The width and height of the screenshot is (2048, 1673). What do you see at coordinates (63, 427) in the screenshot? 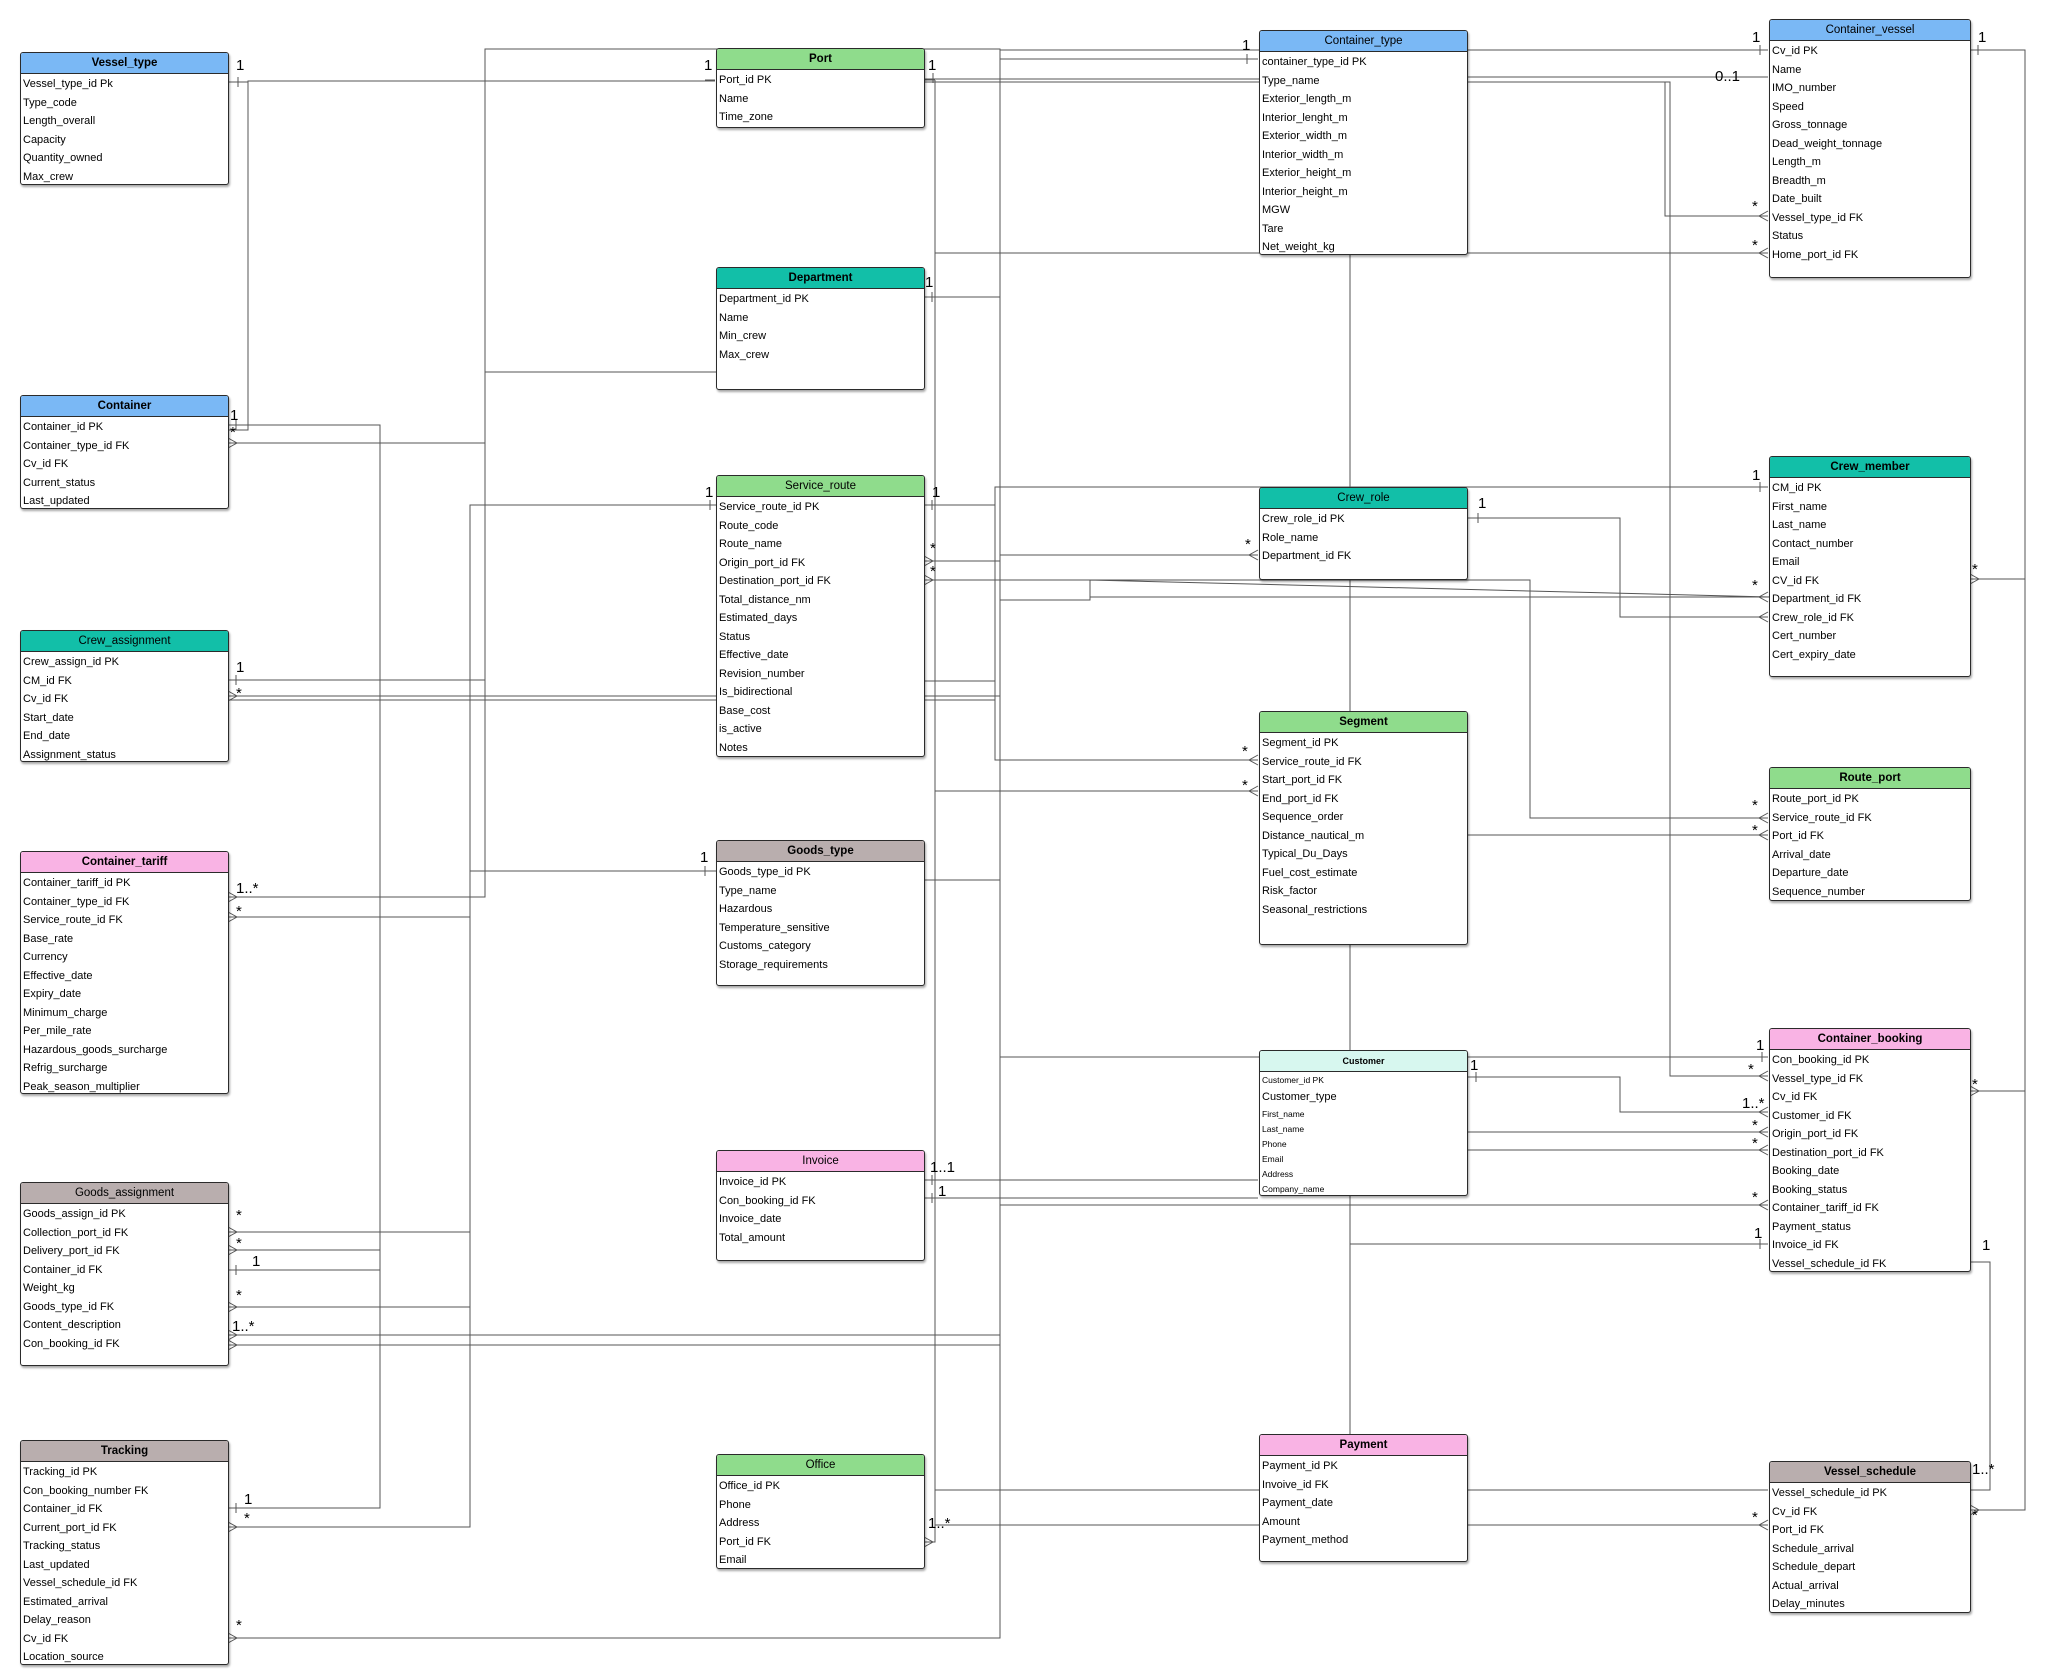
I see `entity-field: Container_id PK` at bounding box center [63, 427].